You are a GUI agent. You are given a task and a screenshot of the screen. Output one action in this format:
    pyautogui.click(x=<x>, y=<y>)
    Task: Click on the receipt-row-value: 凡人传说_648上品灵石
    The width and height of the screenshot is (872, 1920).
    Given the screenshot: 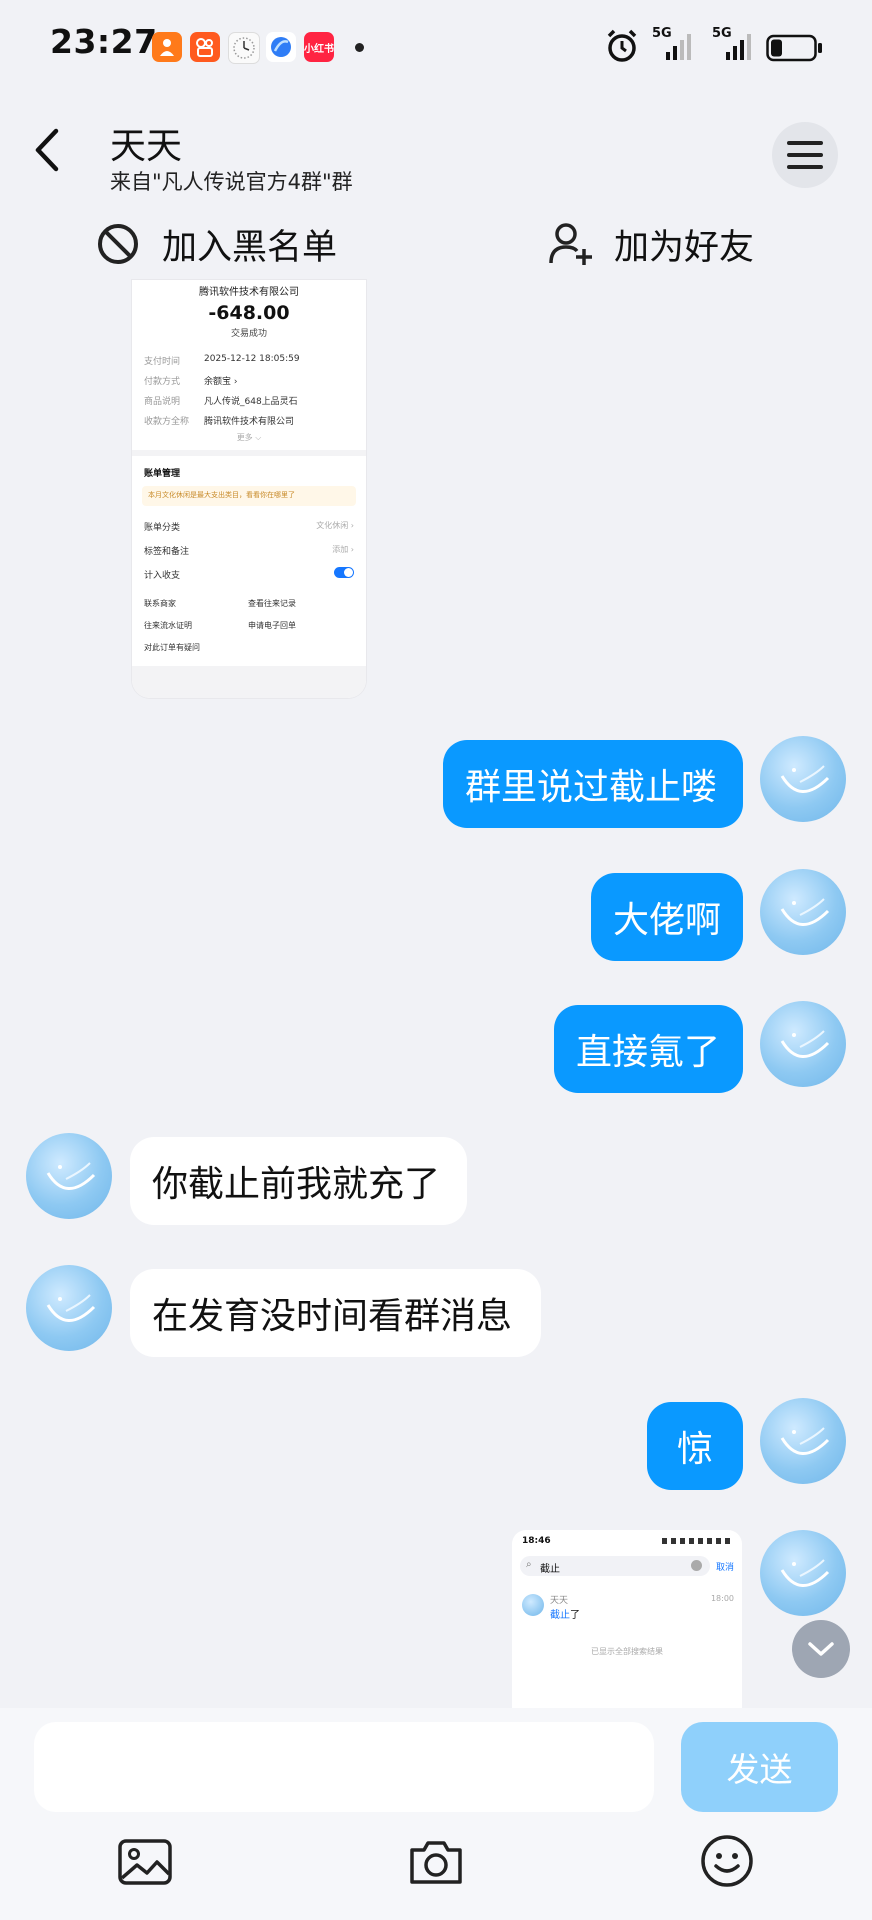 What is the action you would take?
    pyautogui.click(x=251, y=402)
    